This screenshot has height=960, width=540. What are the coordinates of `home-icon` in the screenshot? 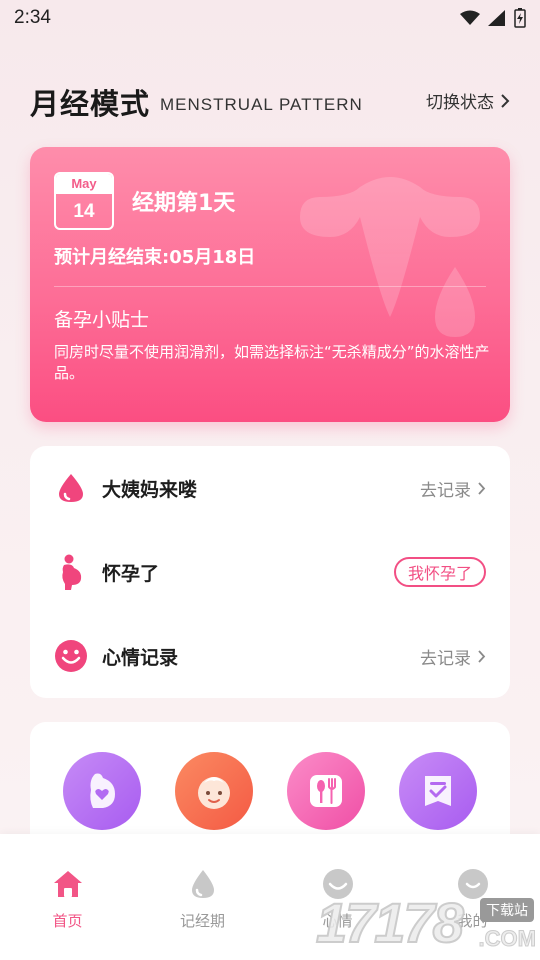 It's located at (68, 884).